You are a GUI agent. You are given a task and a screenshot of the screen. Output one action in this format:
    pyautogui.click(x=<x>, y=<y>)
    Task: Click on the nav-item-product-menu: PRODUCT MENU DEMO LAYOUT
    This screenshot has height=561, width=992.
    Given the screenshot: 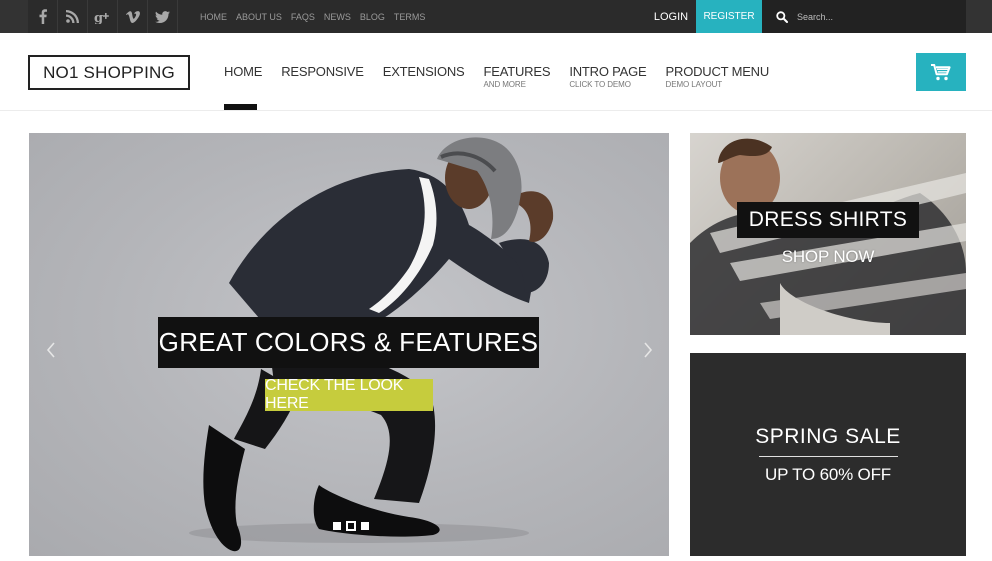 What is the action you would take?
    pyautogui.click(x=718, y=76)
    